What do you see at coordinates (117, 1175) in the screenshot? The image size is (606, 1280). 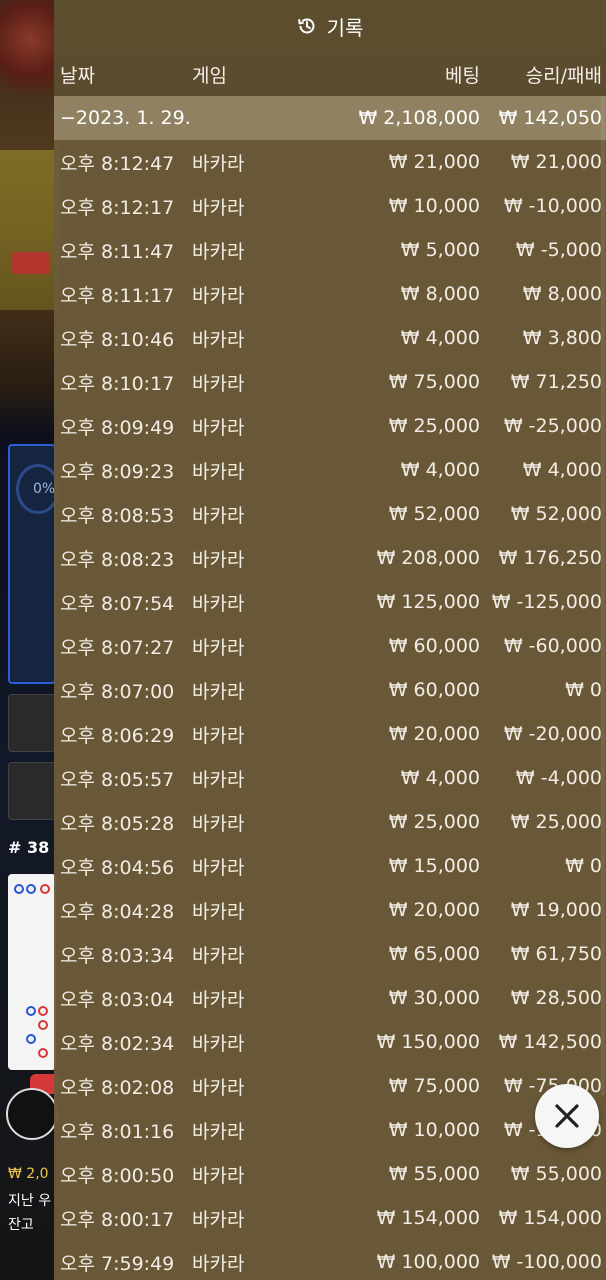 I see `row-time: 오후 8:00:50` at bounding box center [117, 1175].